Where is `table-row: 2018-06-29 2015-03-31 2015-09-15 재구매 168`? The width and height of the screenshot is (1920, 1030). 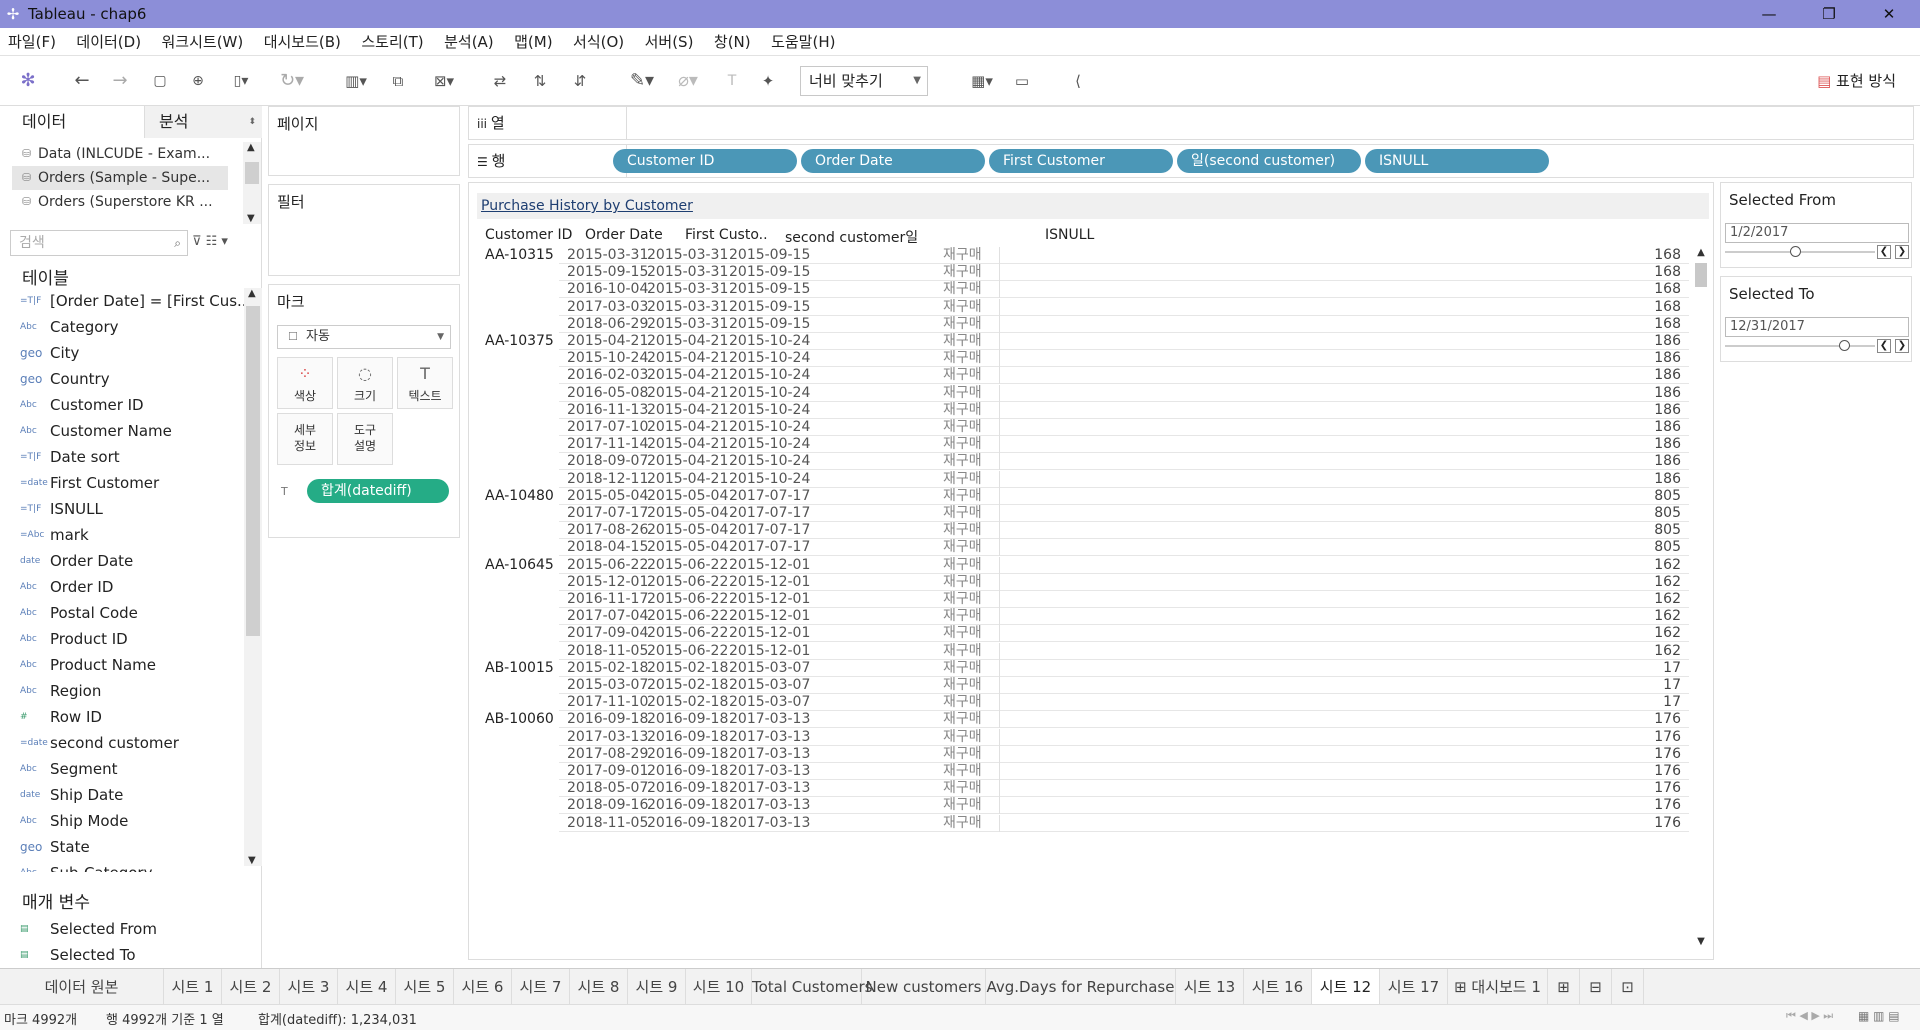 table-row: 2018-06-29 2015-03-31 2015-09-15 재구매 168 is located at coordinates (1083, 324).